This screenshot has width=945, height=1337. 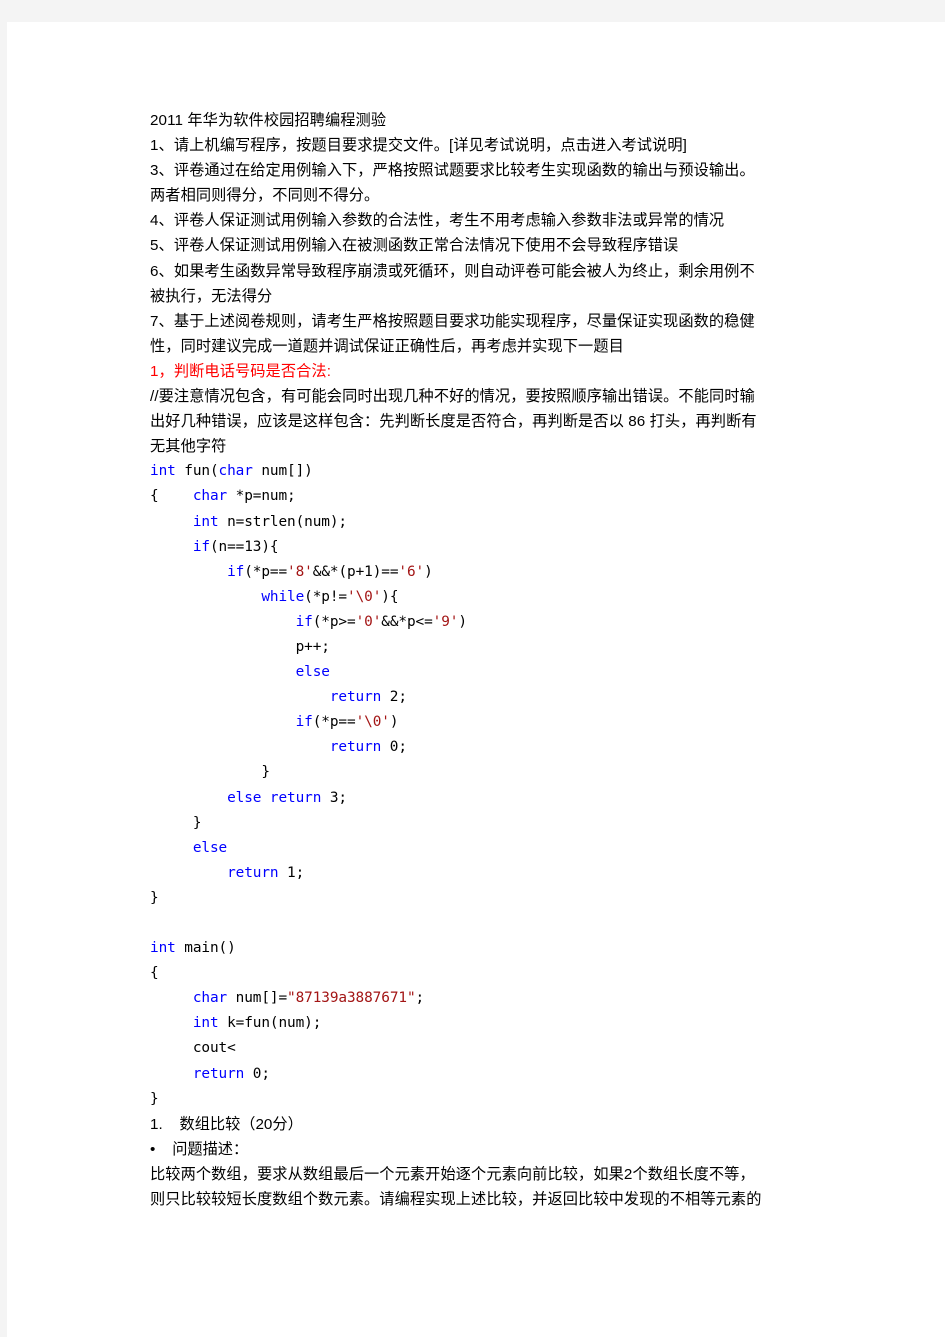 What do you see at coordinates (241, 371) in the screenshot?
I see `section-heading-phone-number: 1，判断电话号码是否合法:` at bounding box center [241, 371].